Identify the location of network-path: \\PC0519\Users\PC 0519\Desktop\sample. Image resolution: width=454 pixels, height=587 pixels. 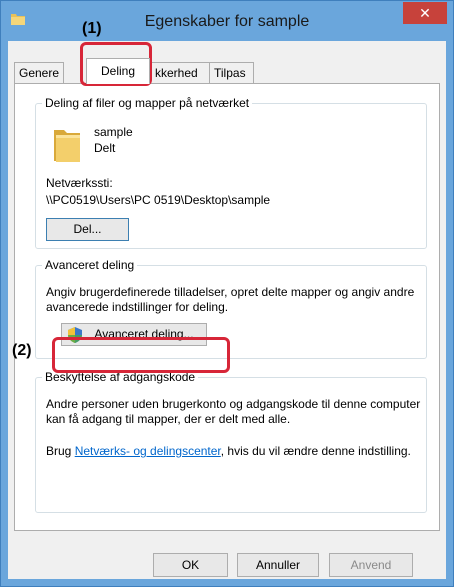
(158, 200).